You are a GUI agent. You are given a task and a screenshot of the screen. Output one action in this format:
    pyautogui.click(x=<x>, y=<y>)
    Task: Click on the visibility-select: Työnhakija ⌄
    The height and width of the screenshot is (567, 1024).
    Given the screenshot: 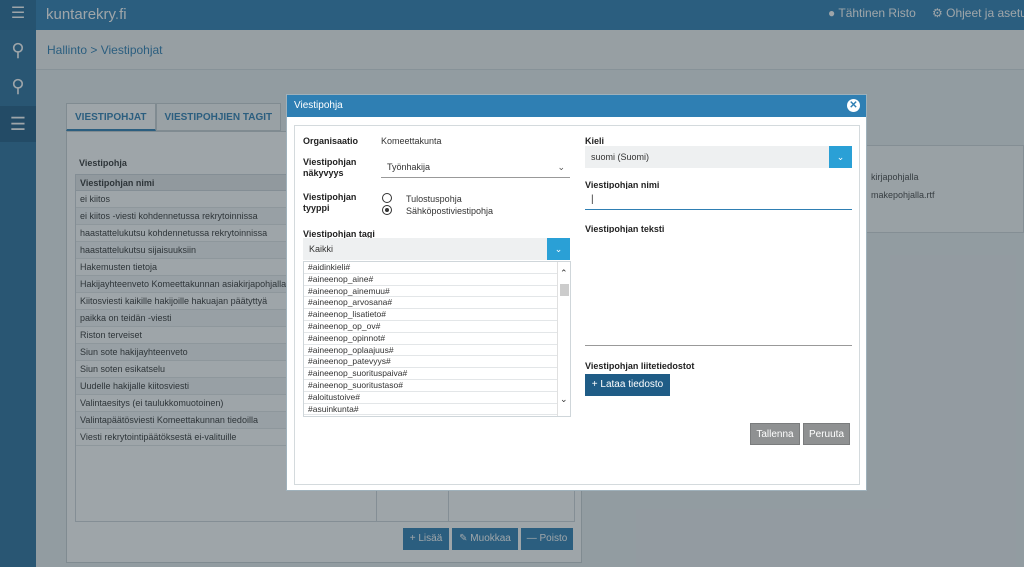 What is the action you would take?
    pyautogui.click(x=475, y=167)
    